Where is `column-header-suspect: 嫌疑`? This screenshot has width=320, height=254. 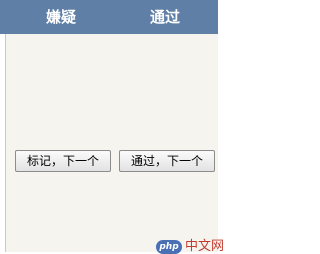 column-header-suspect: 嫌疑 is located at coordinates (61, 17).